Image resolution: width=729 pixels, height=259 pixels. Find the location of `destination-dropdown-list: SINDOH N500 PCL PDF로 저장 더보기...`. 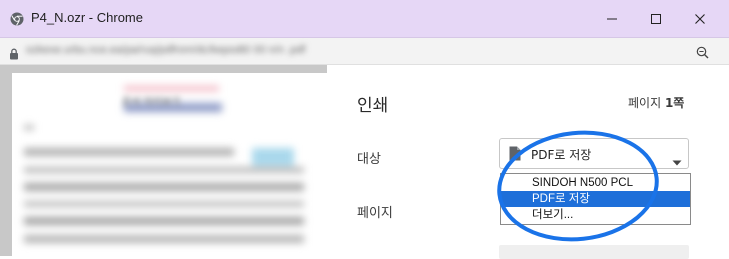

destination-dropdown-list: SINDOH N500 PCL PDF로 저장 더보기... is located at coordinates (595, 199).